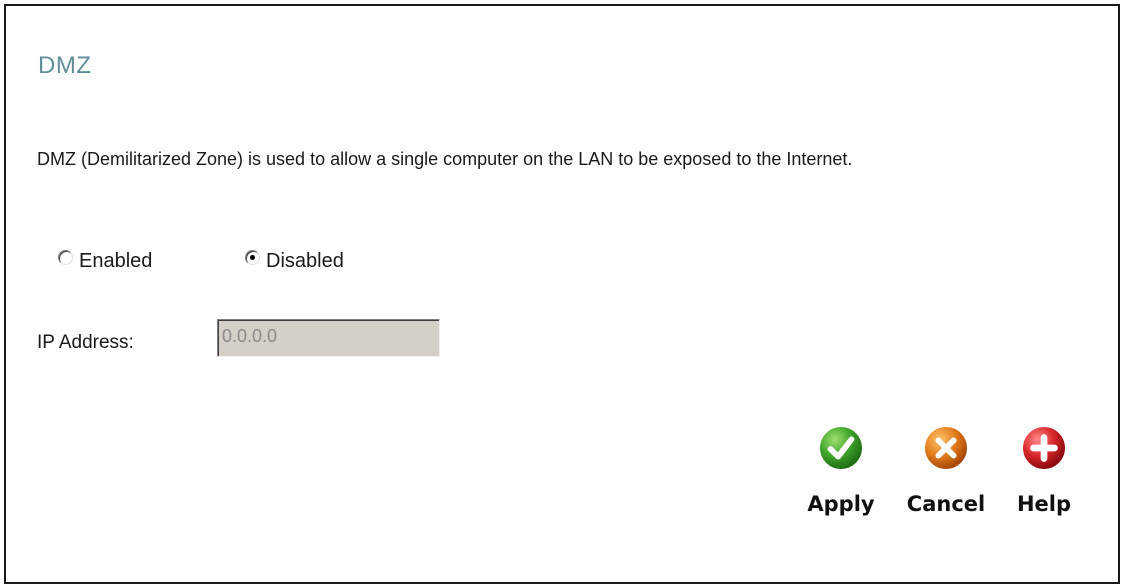 This screenshot has width=1126, height=584. What do you see at coordinates (116, 261) in the screenshot?
I see `enabled-radio-label: Enabled` at bounding box center [116, 261].